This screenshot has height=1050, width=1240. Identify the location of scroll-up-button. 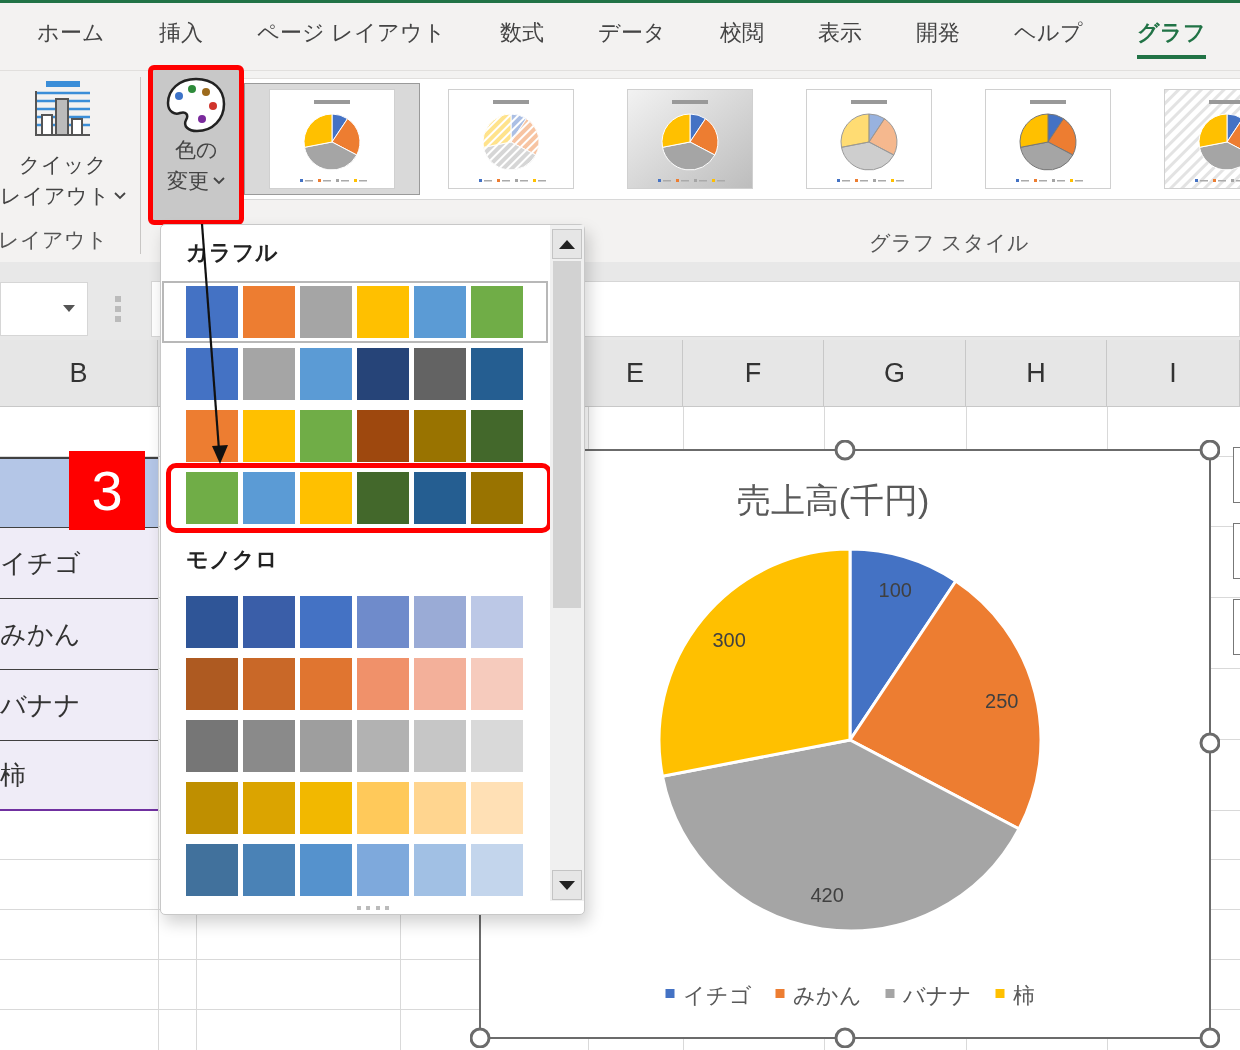
(567, 244).